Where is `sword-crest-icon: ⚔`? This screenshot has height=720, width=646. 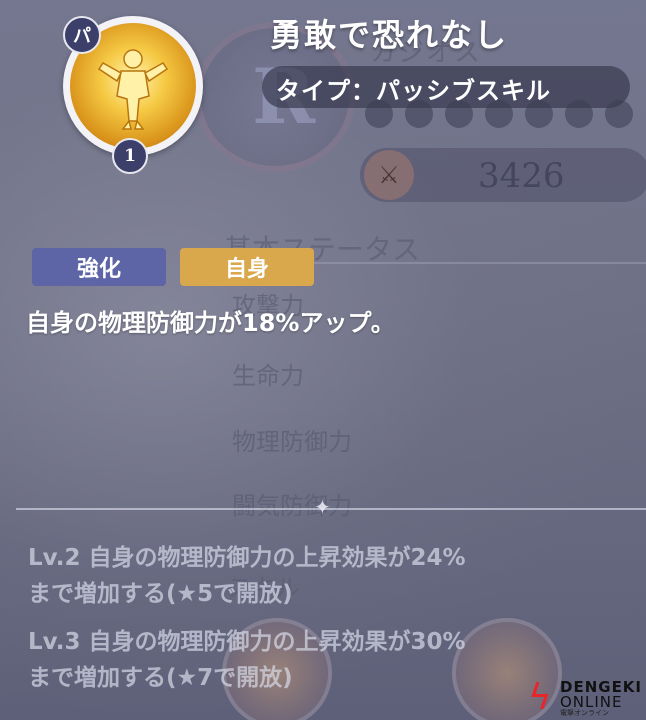 sword-crest-icon: ⚔ is located at coordinates (389, 175).